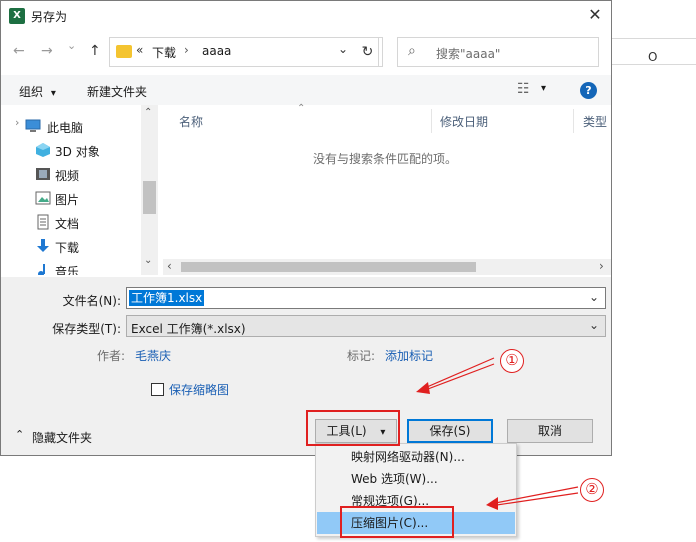  Describe the element at coordinates (306, 16) in the screenshot. I see `title-bar: X 另存为 ✕` at that location.